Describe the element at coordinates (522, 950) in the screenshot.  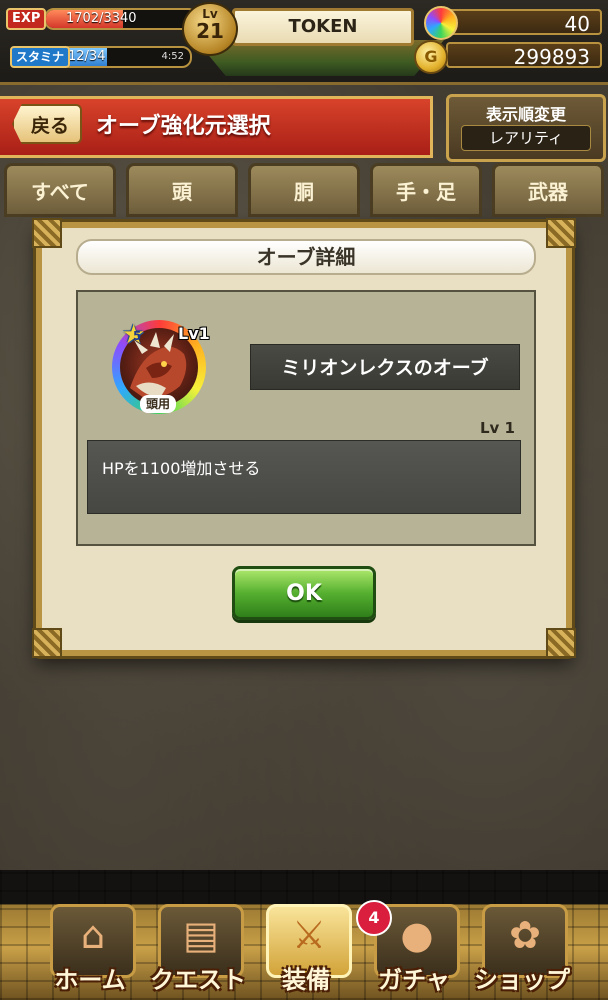
I see `nav-shop: ✿ ショップ` at that location.